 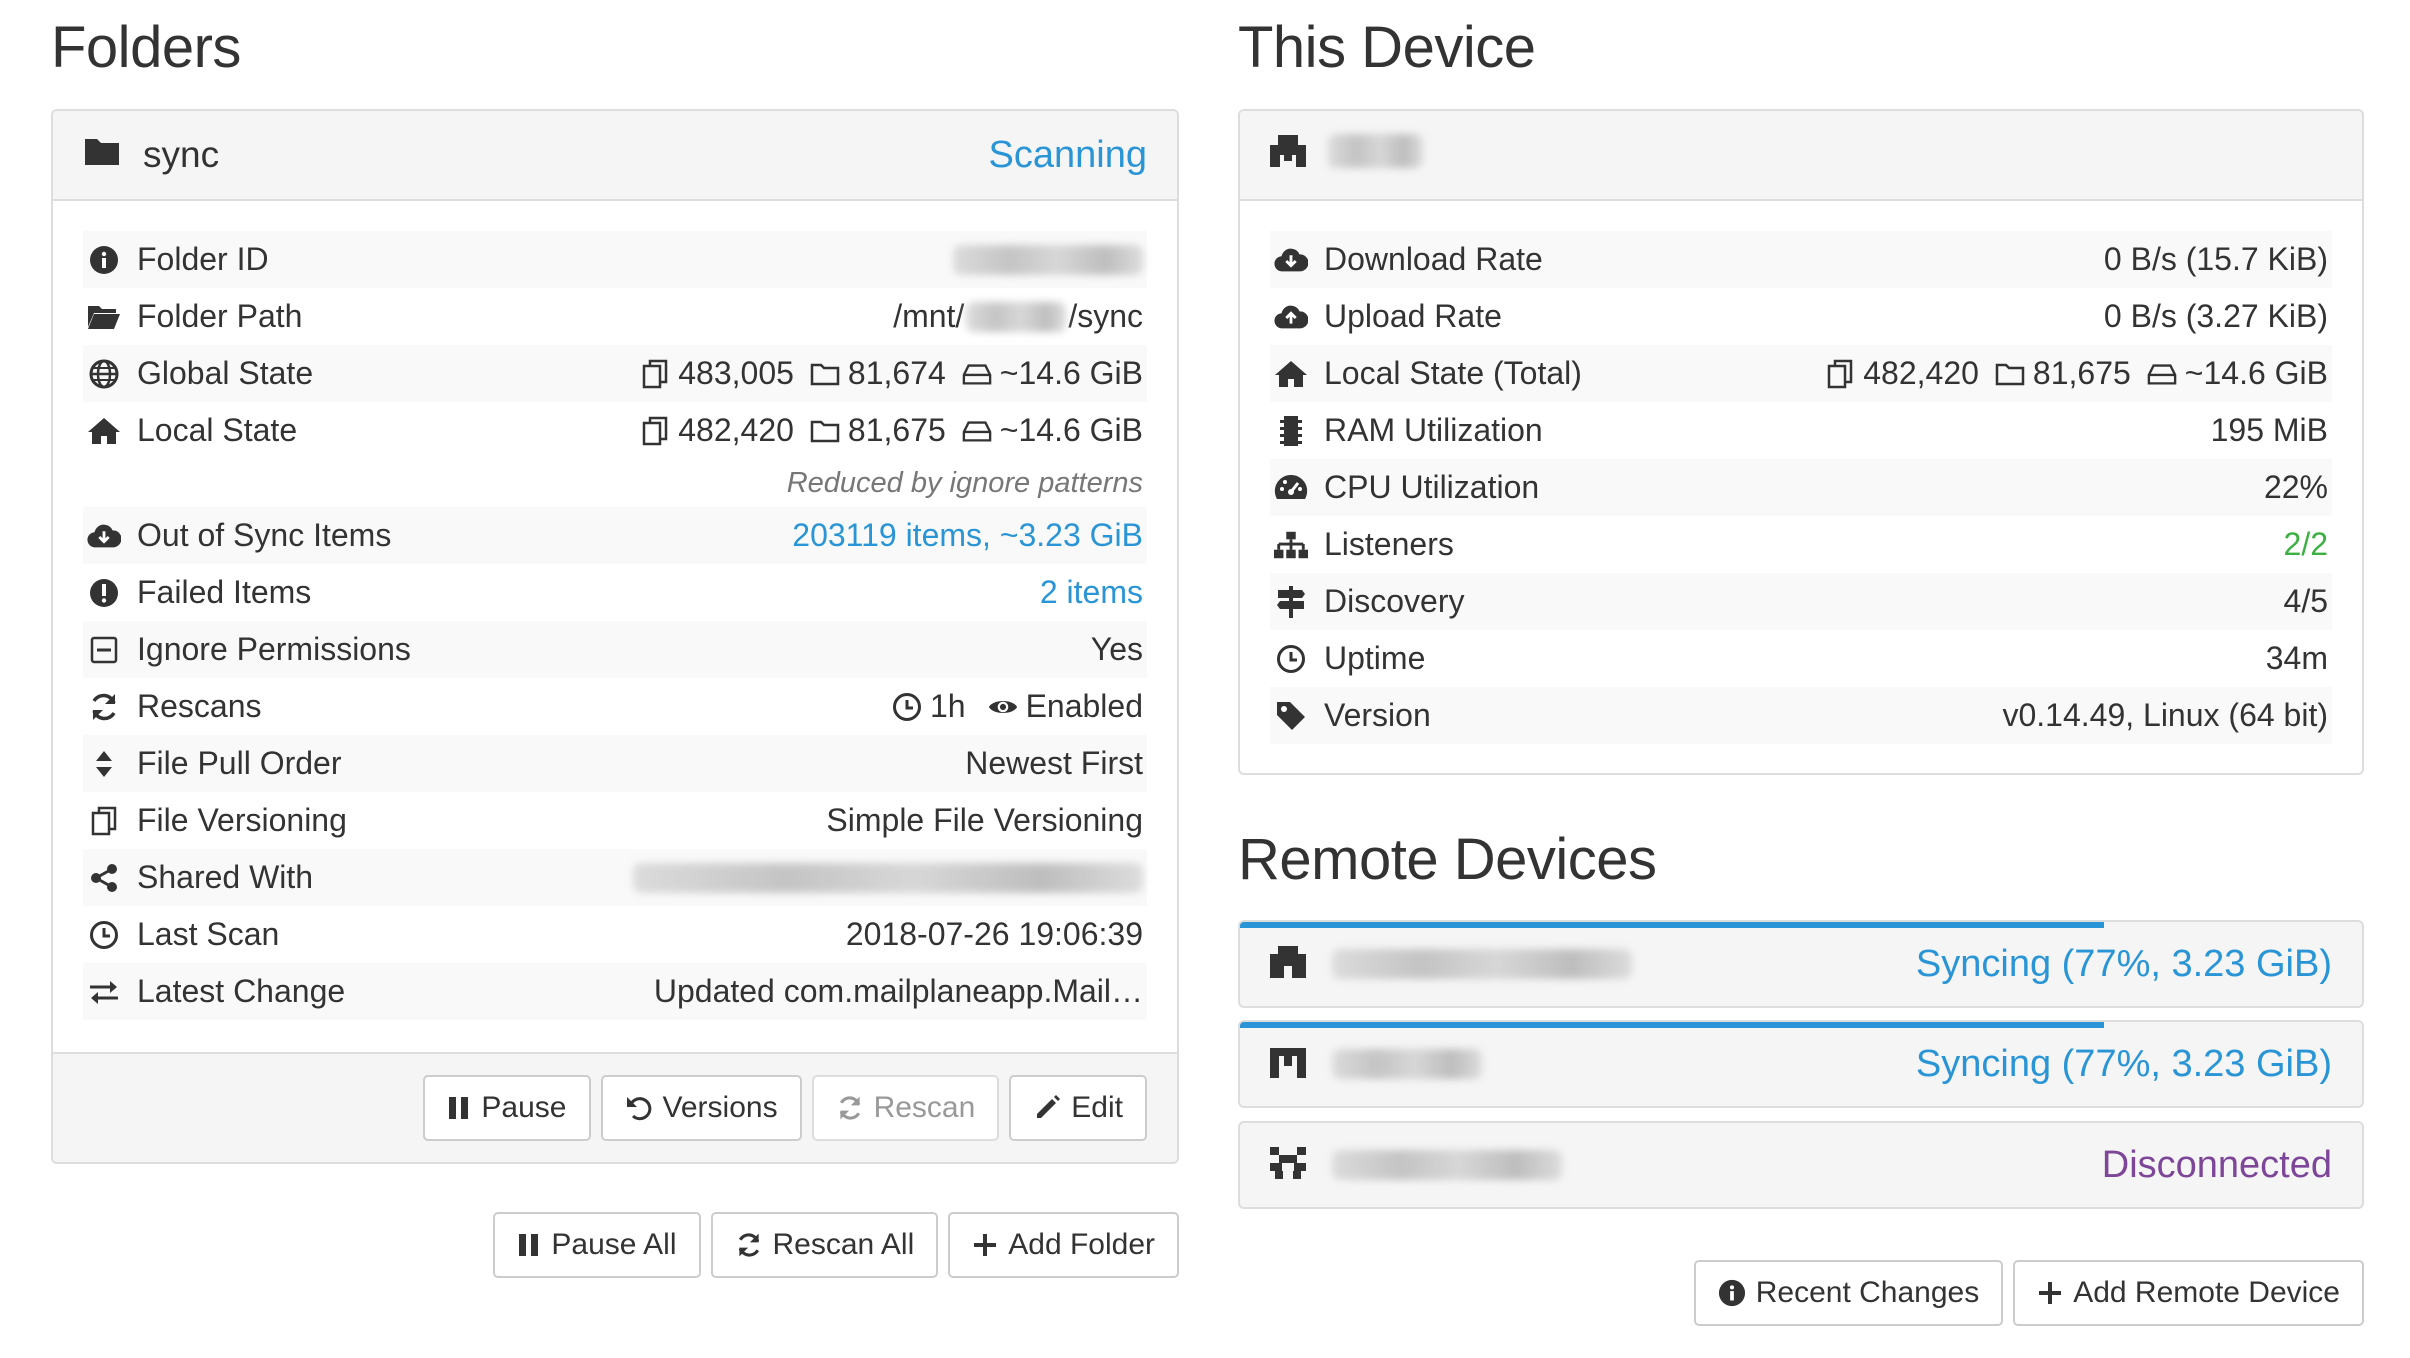 I want to click on remote-device: Disconnected, so click(x=1801, y=1165).